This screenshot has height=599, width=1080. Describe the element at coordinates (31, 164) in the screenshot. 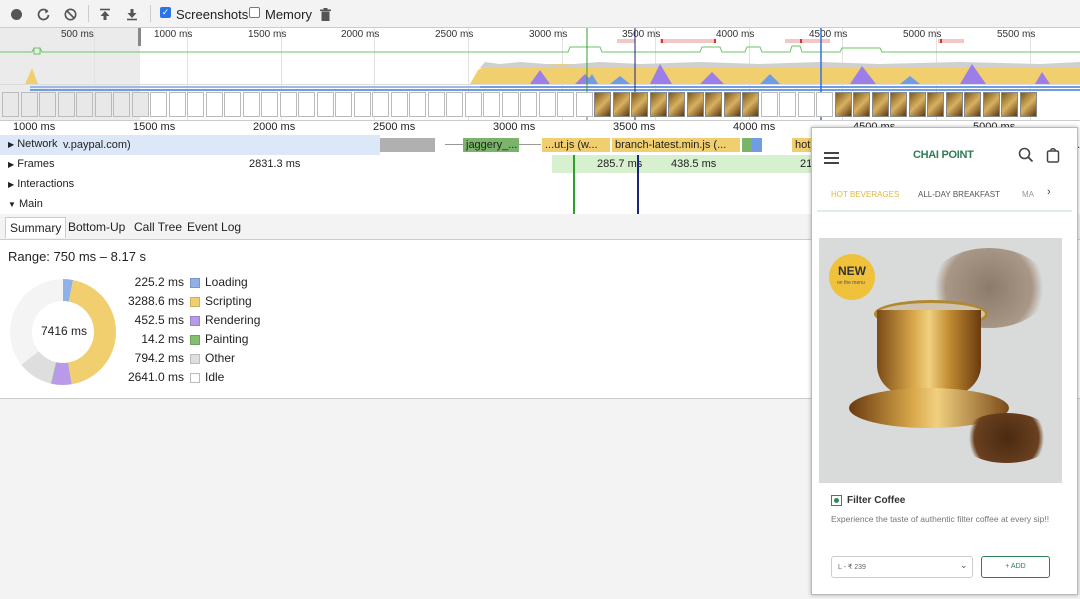

I see `frames-expand-toggle: ▶ Frames` at that location.